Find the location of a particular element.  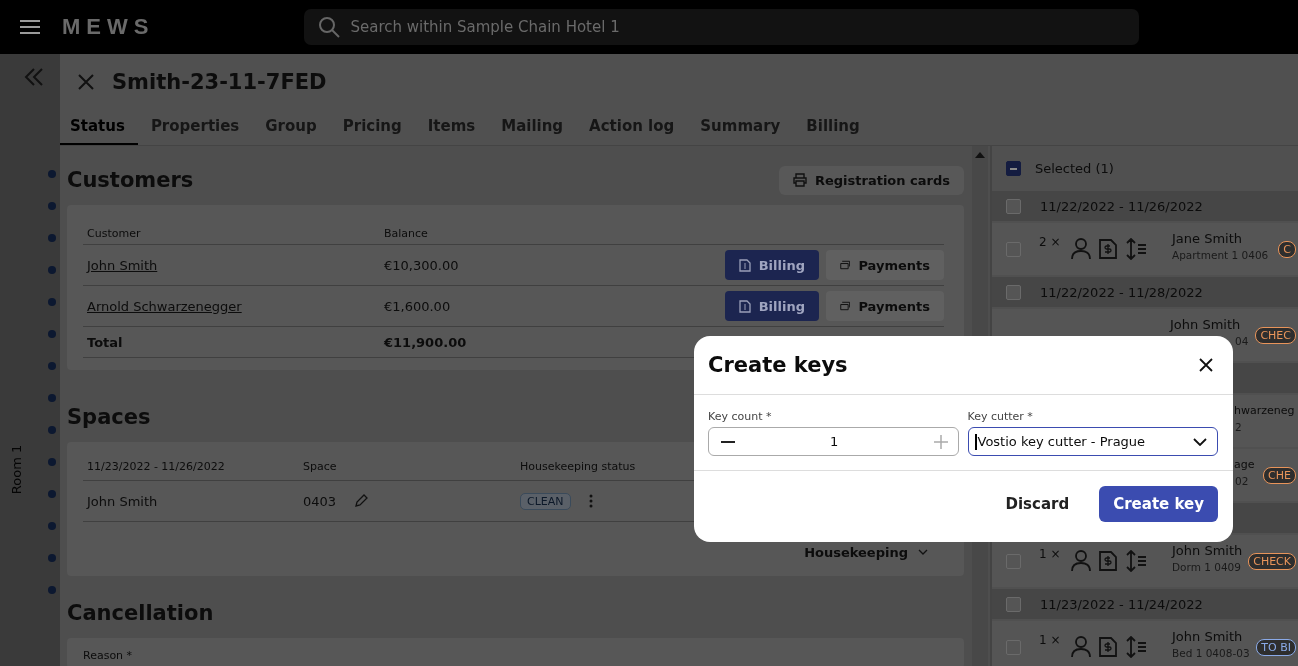

column-header: Space is located at coordinates (320, 466).